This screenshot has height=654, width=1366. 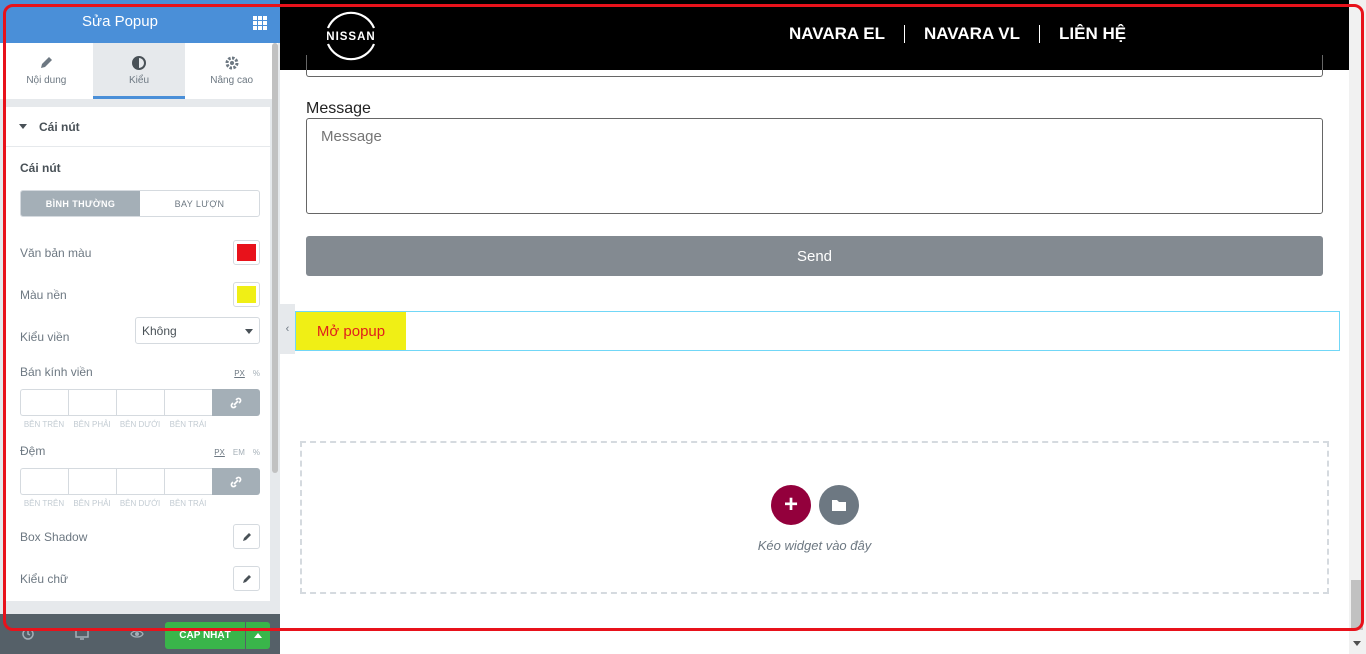 What do you see at coordinates (972, 34) in the screenshot?
I see `menu-item-navara-vl: NAVARA VL` at bounding box center [972, 34].